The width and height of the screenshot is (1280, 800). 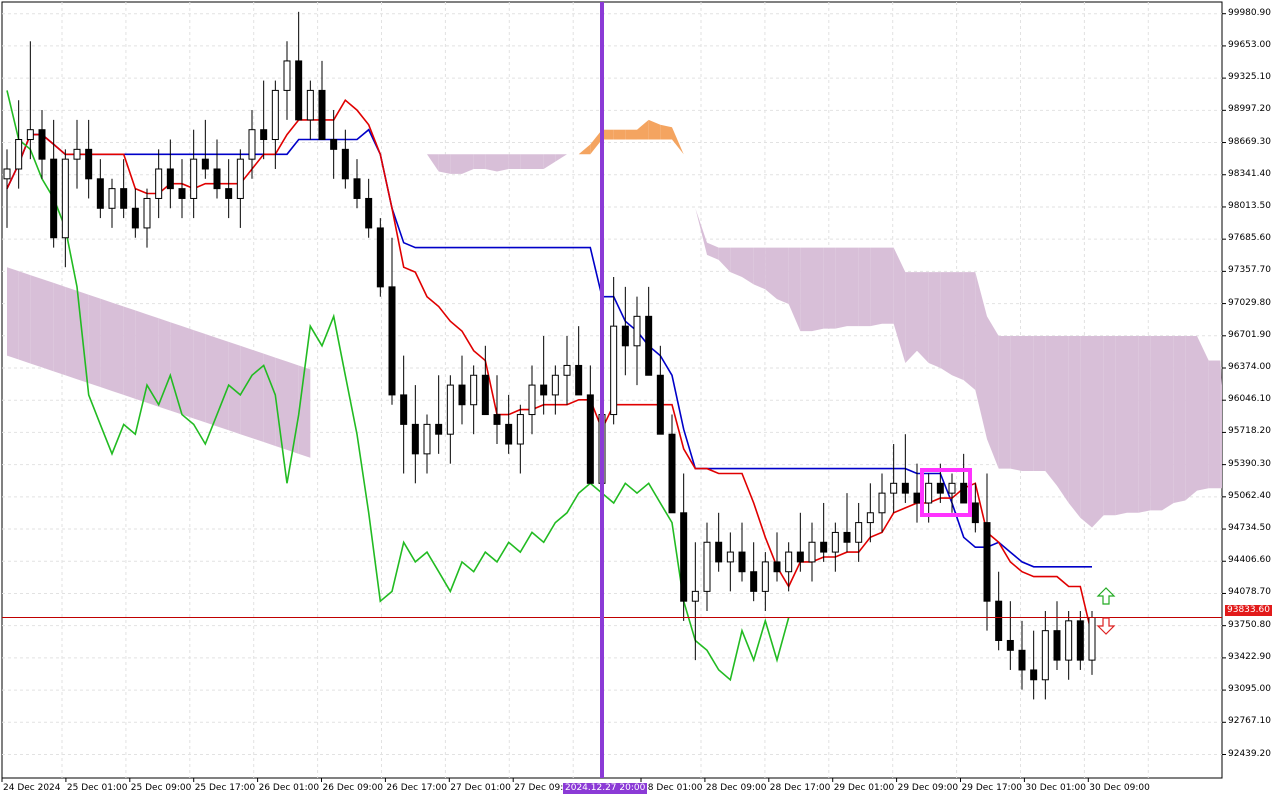 What do you see at coordinates (1249, 689) in the screenshot?
I see `y-tick-label: 93095.00` at bounding box center [1249, 689].